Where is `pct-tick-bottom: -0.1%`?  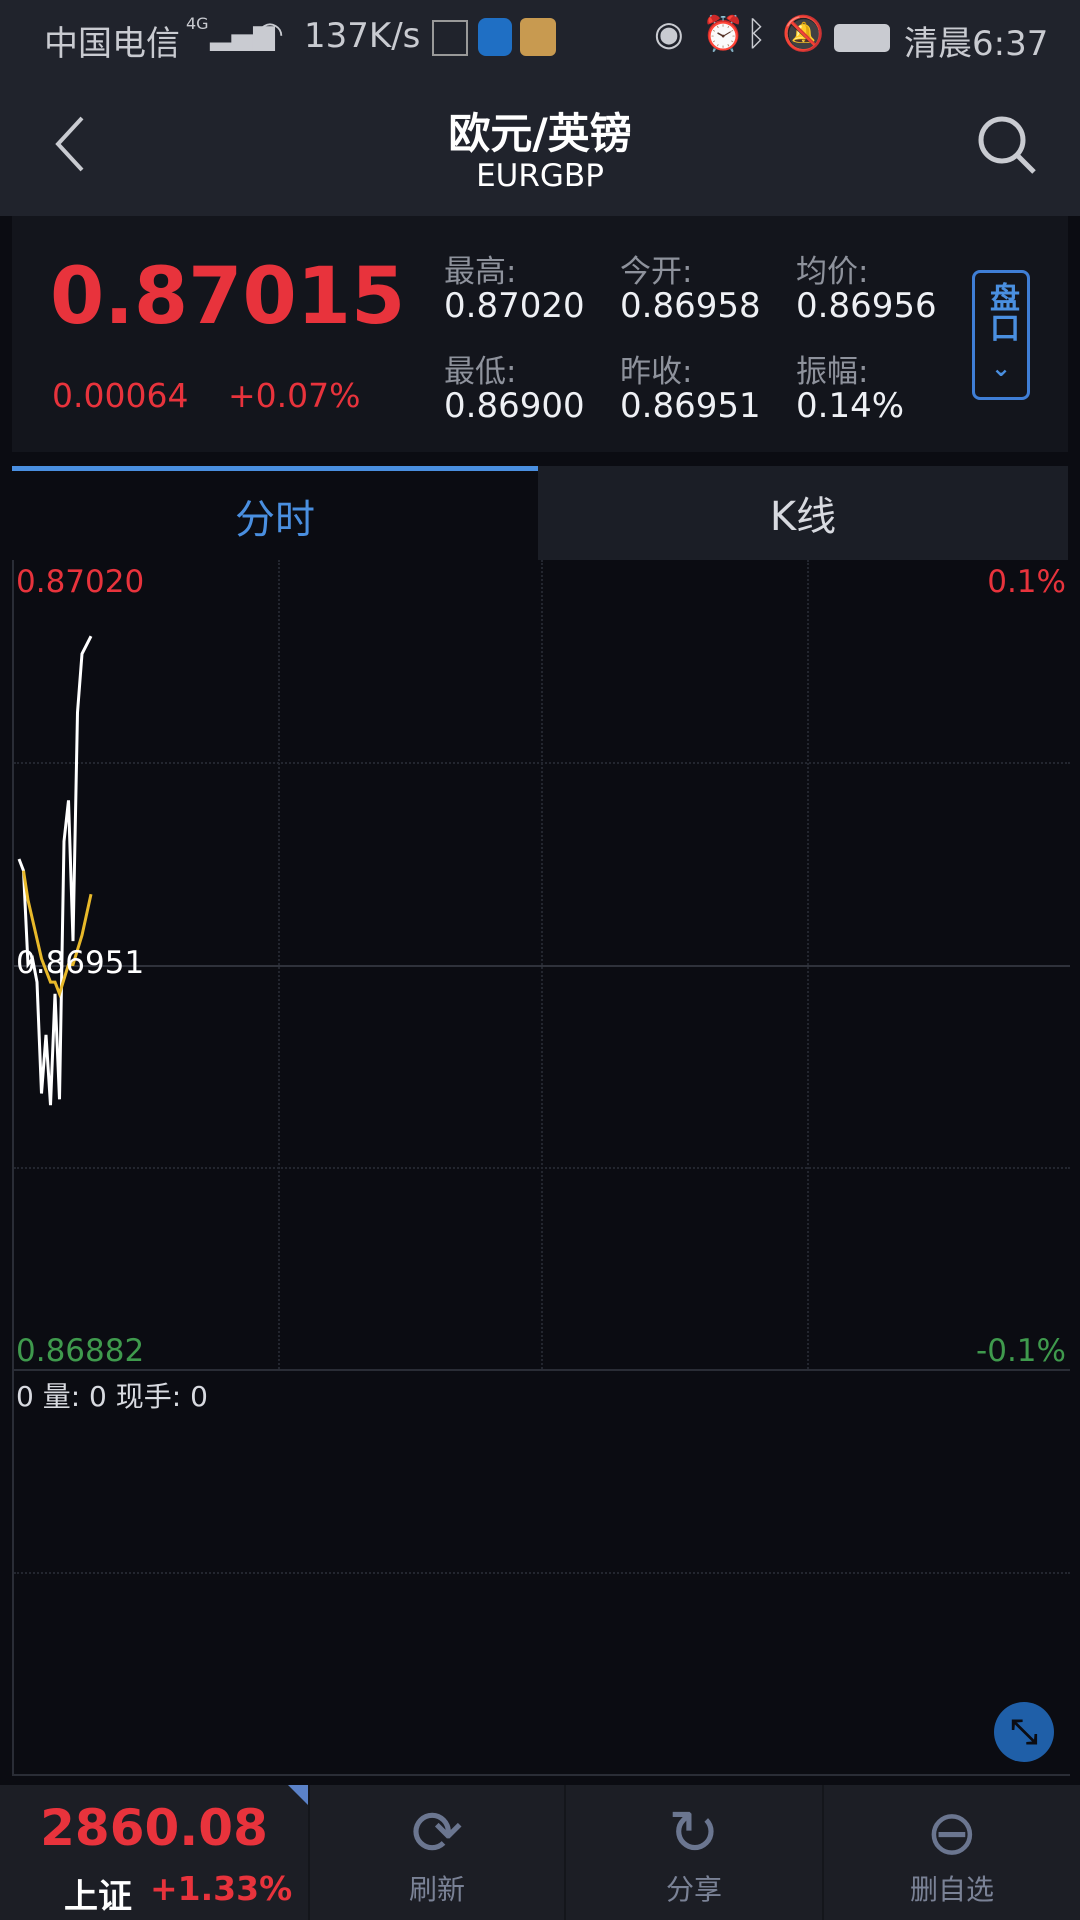 pct-tick-bottom: -0.1% is located at coordinates (1021, 1351).